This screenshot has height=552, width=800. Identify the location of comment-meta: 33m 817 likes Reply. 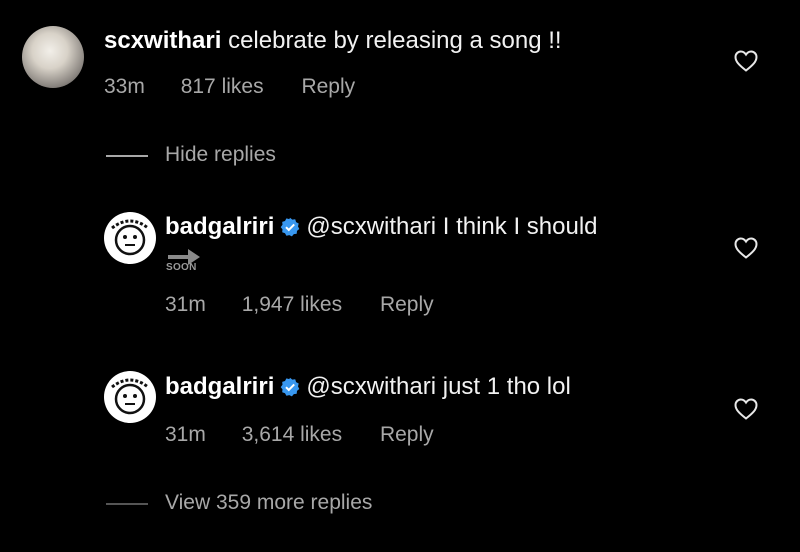
(229, 87).